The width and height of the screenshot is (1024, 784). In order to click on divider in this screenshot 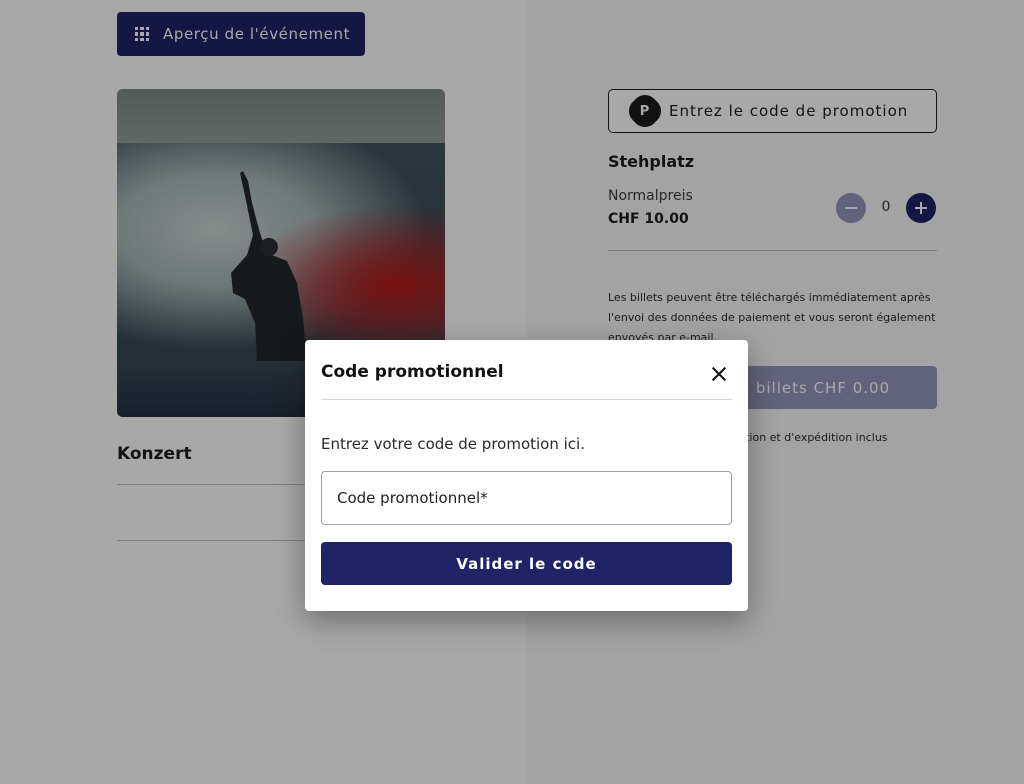, I will do `click(526, 399)`.